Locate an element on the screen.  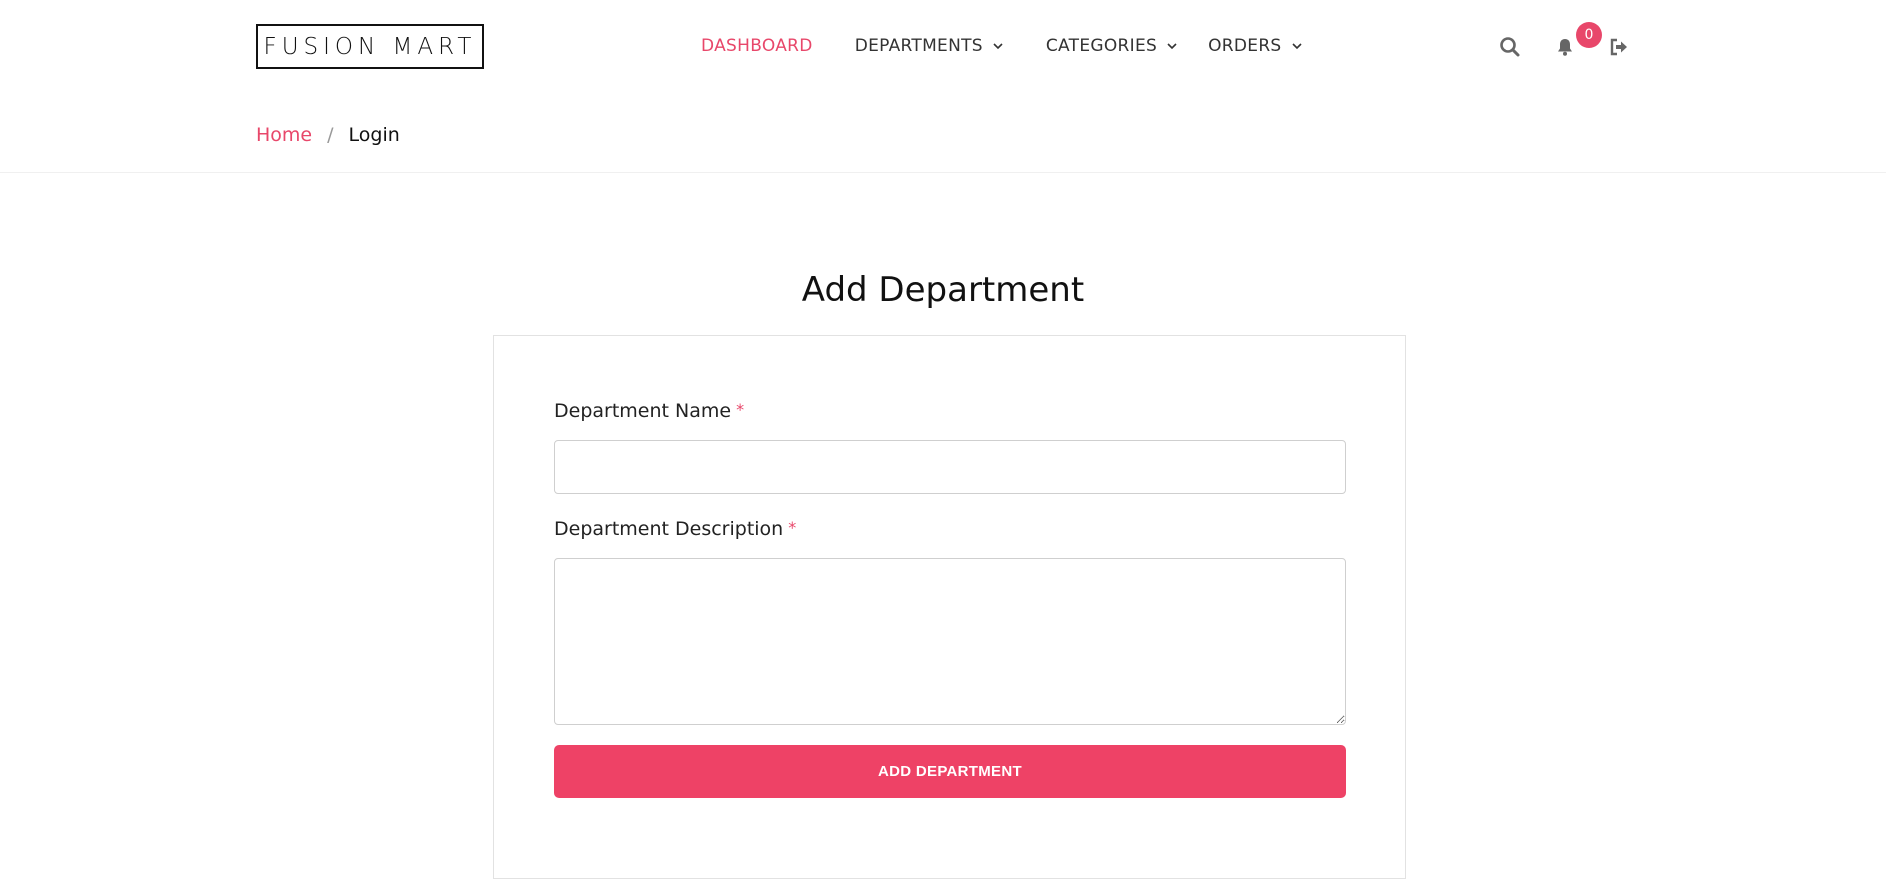
search-icon is located at coordinates (1510, 47).